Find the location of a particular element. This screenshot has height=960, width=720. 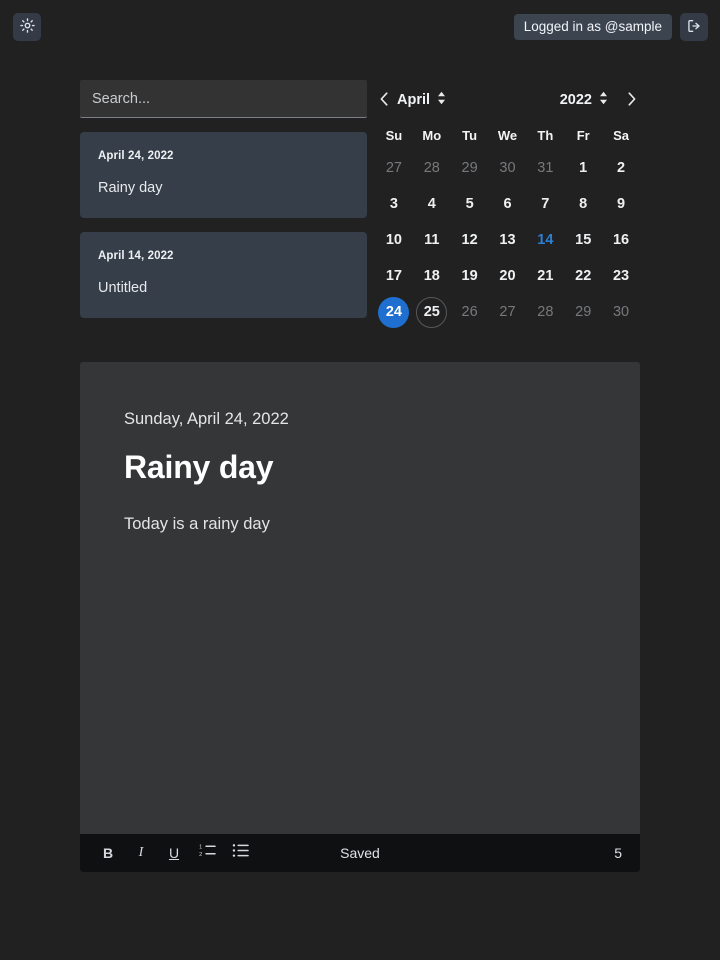

calendar-day-7: 7 is located at coordinates (545, 204).